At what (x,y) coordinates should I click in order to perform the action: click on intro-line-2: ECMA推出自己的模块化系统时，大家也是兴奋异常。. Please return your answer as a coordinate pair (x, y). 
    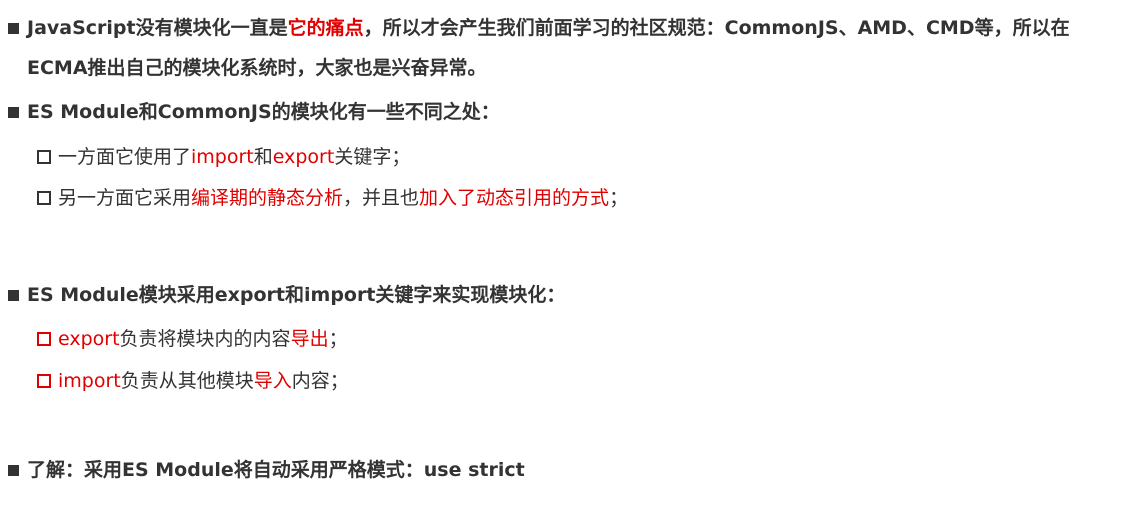
    Looking at the image, I should click on (257, 68).